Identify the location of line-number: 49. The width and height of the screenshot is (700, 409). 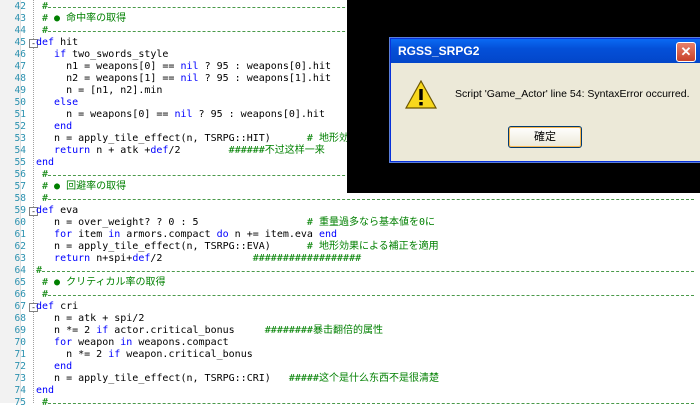
(20, 90).